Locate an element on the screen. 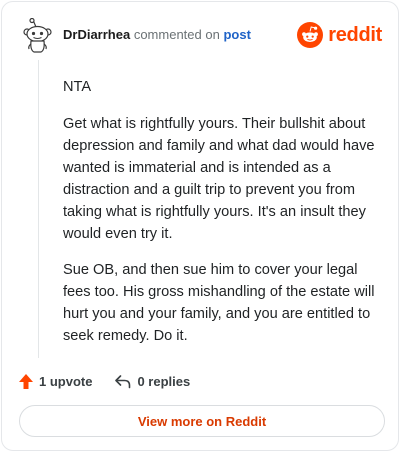  replies-count: 0 replies is located at coordinates (164, 381).